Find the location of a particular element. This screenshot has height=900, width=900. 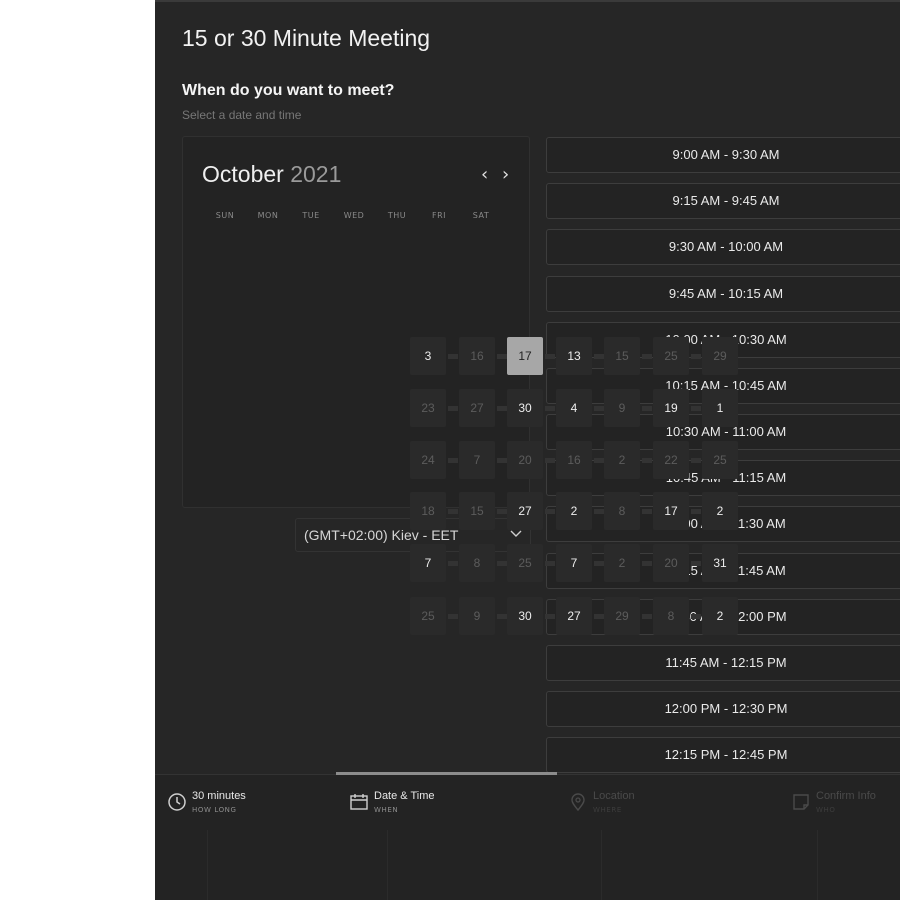

chevron-left-icon: ‹ is located at coordinates (484, 174).